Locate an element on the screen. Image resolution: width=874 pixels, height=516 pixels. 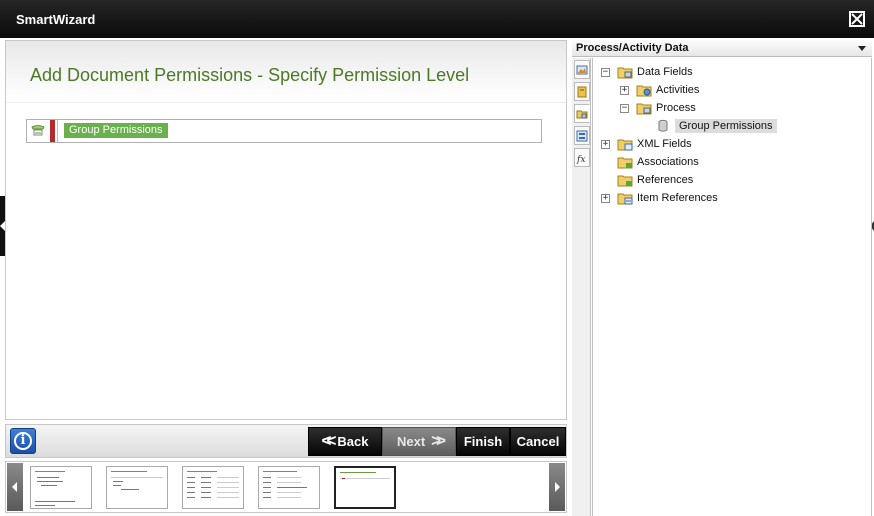
tab-process-activity-data is located at coordinates (582, 113).